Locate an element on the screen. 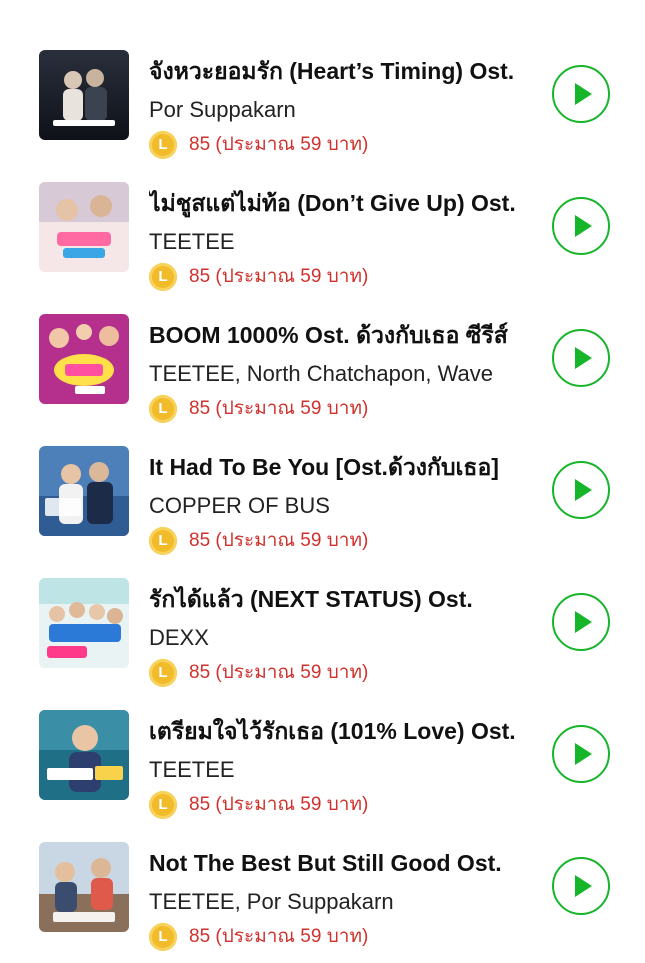 This screenshot has width=645, height=963. track-artist: Por Suppakarn is located at coordinates (336, 110).